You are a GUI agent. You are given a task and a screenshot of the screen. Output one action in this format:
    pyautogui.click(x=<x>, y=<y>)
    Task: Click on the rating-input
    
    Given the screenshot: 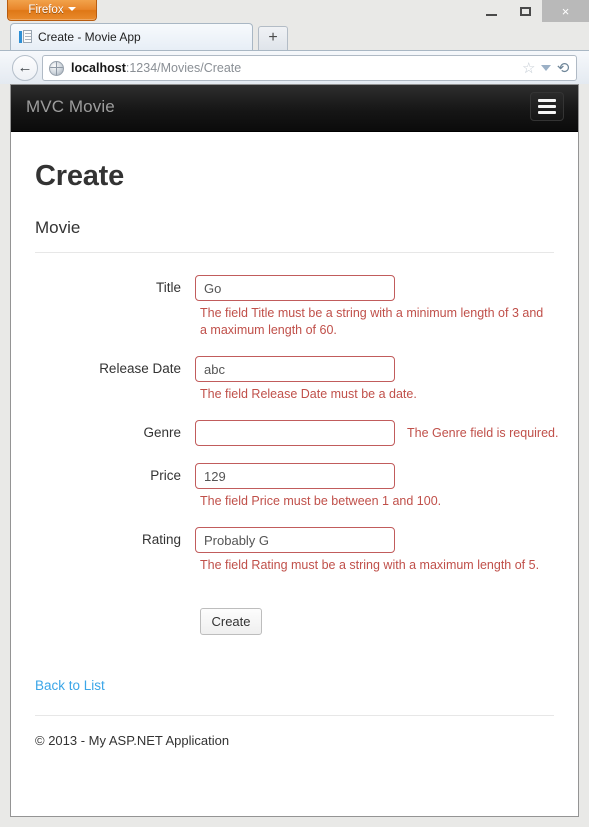 What is the action you would take?
    pyautogui.click(x=295, y=540)
    